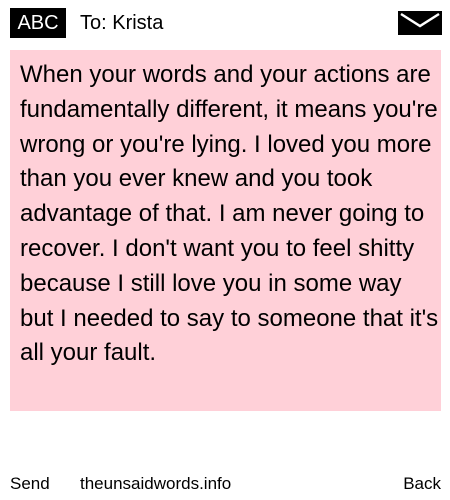 This screenshot has height=500, width=450. I want to click on softkey-bar: Send theunsaidwords.info Back, so click(225, 484).